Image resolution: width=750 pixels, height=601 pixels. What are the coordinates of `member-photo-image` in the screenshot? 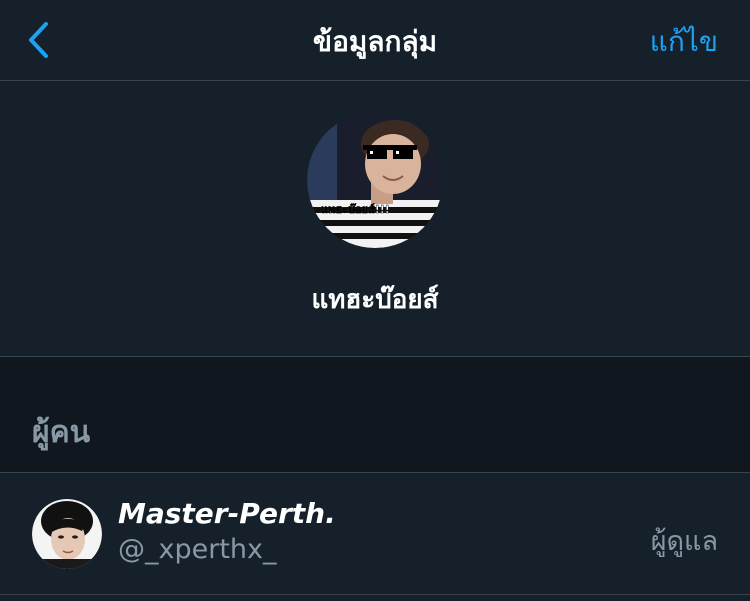 It's located at (67, 534).